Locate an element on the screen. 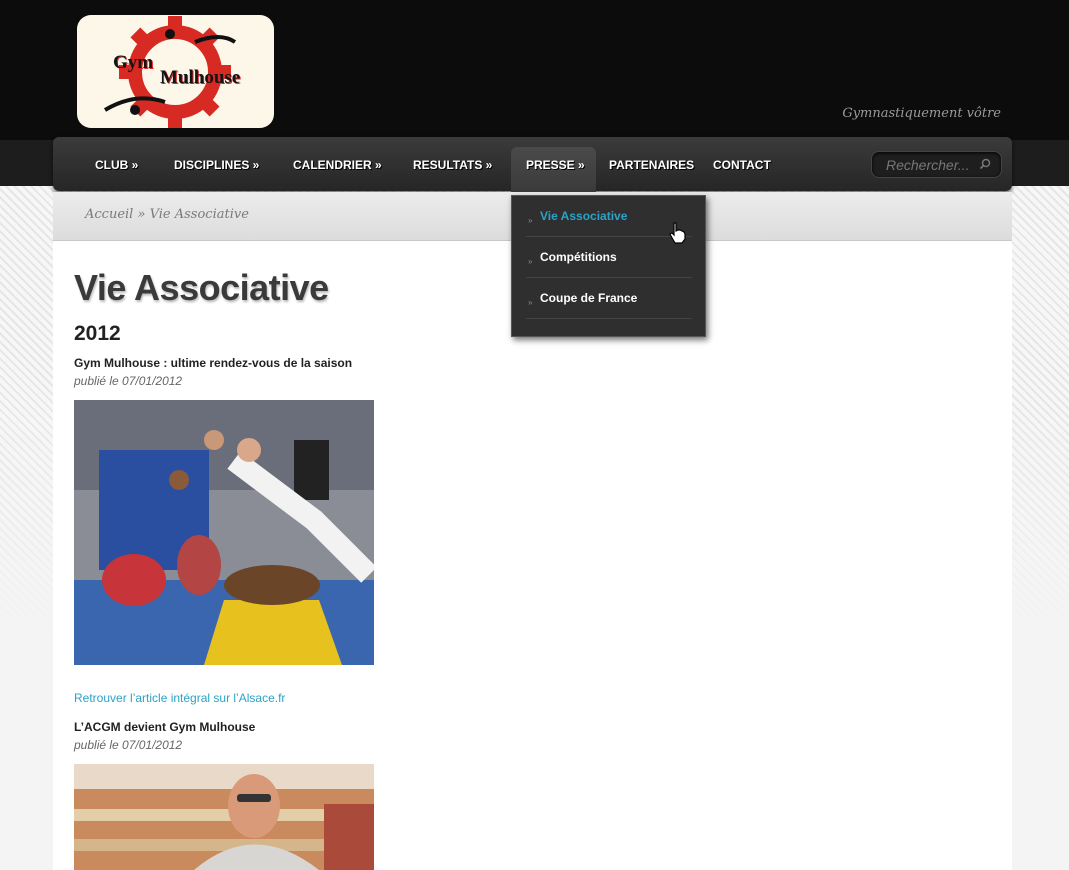 This screenshot has width=1069, height=870. dropdown-item-label: Compétitions is located at coordinates (578, 257).